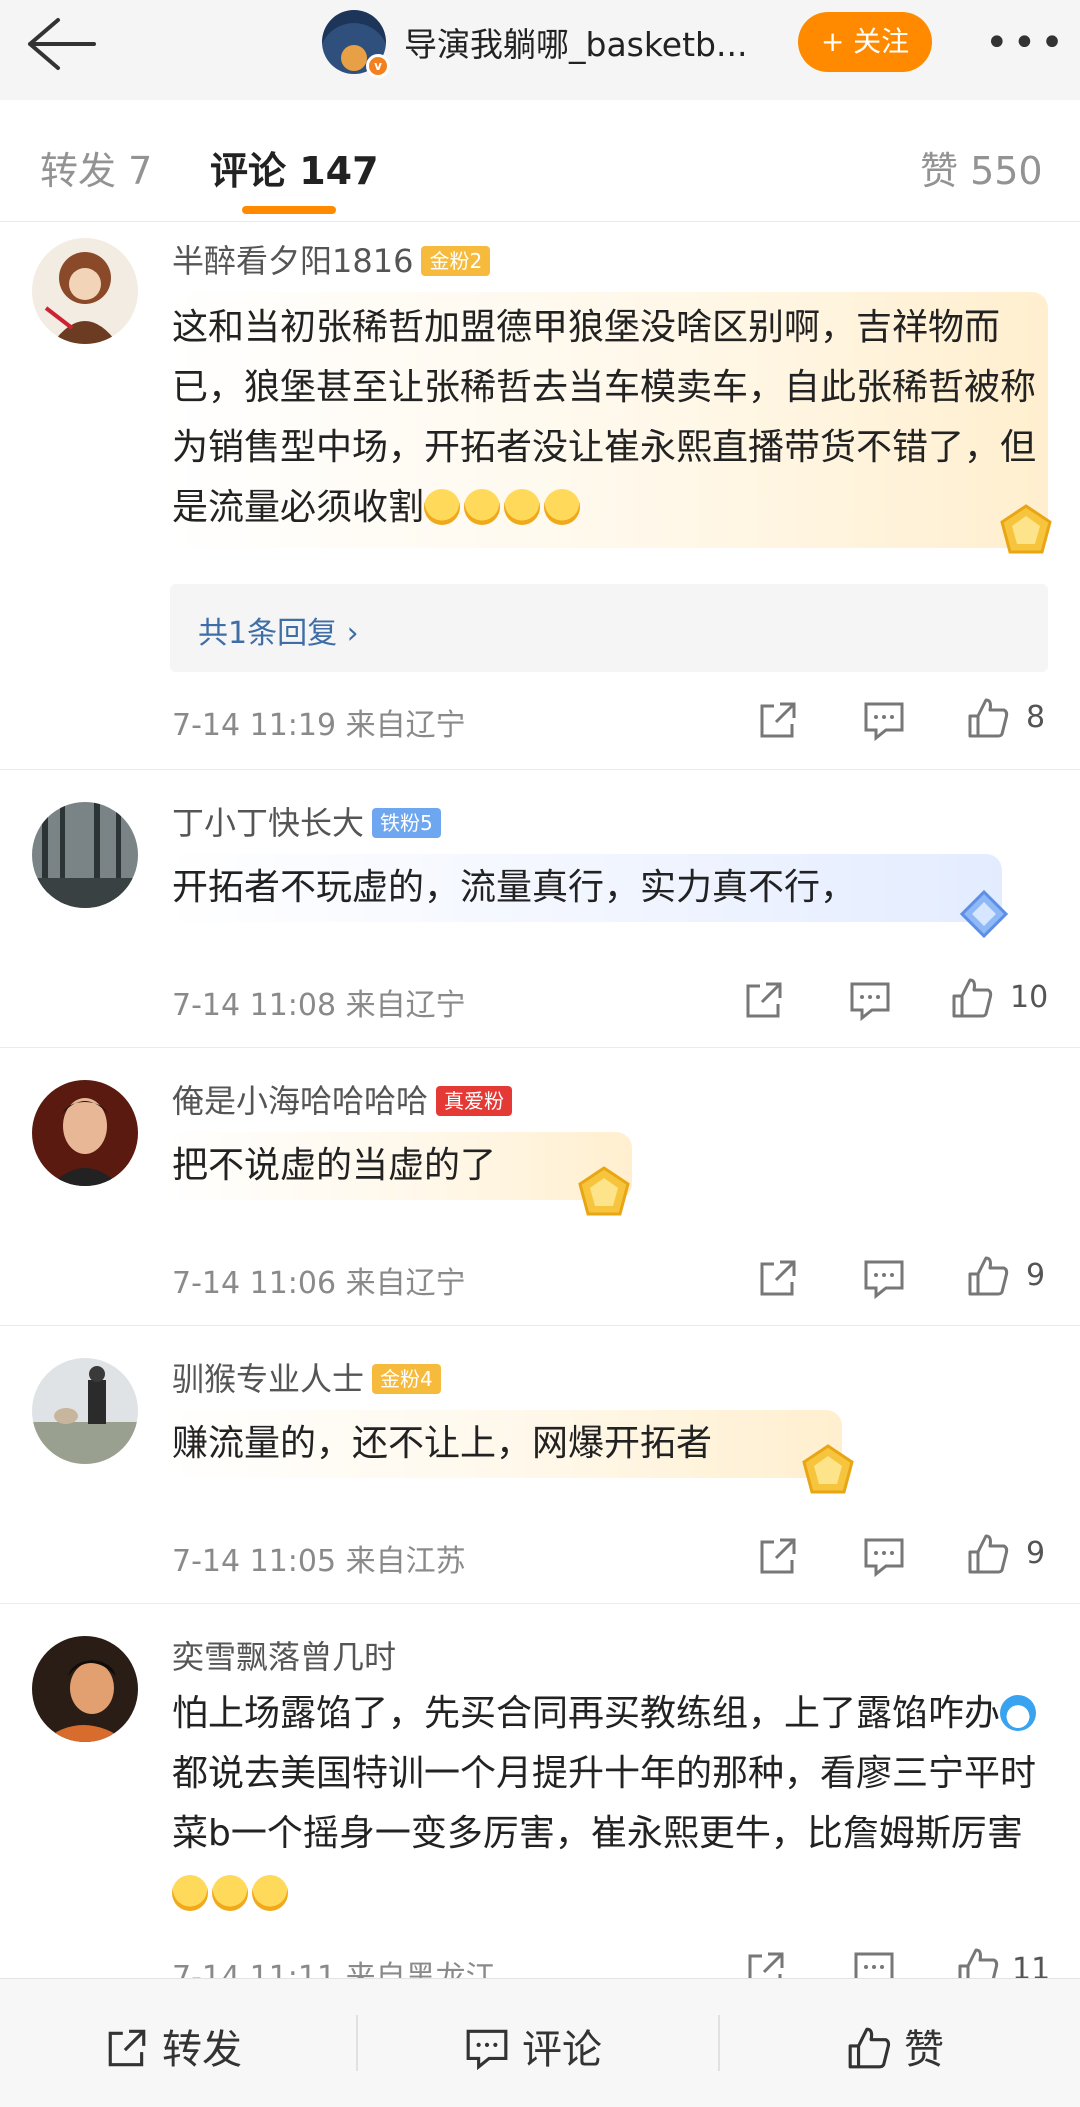  Describe the element at coordinates (924, 2050) in the screenshot. I see `like-label: 赞` at that location.